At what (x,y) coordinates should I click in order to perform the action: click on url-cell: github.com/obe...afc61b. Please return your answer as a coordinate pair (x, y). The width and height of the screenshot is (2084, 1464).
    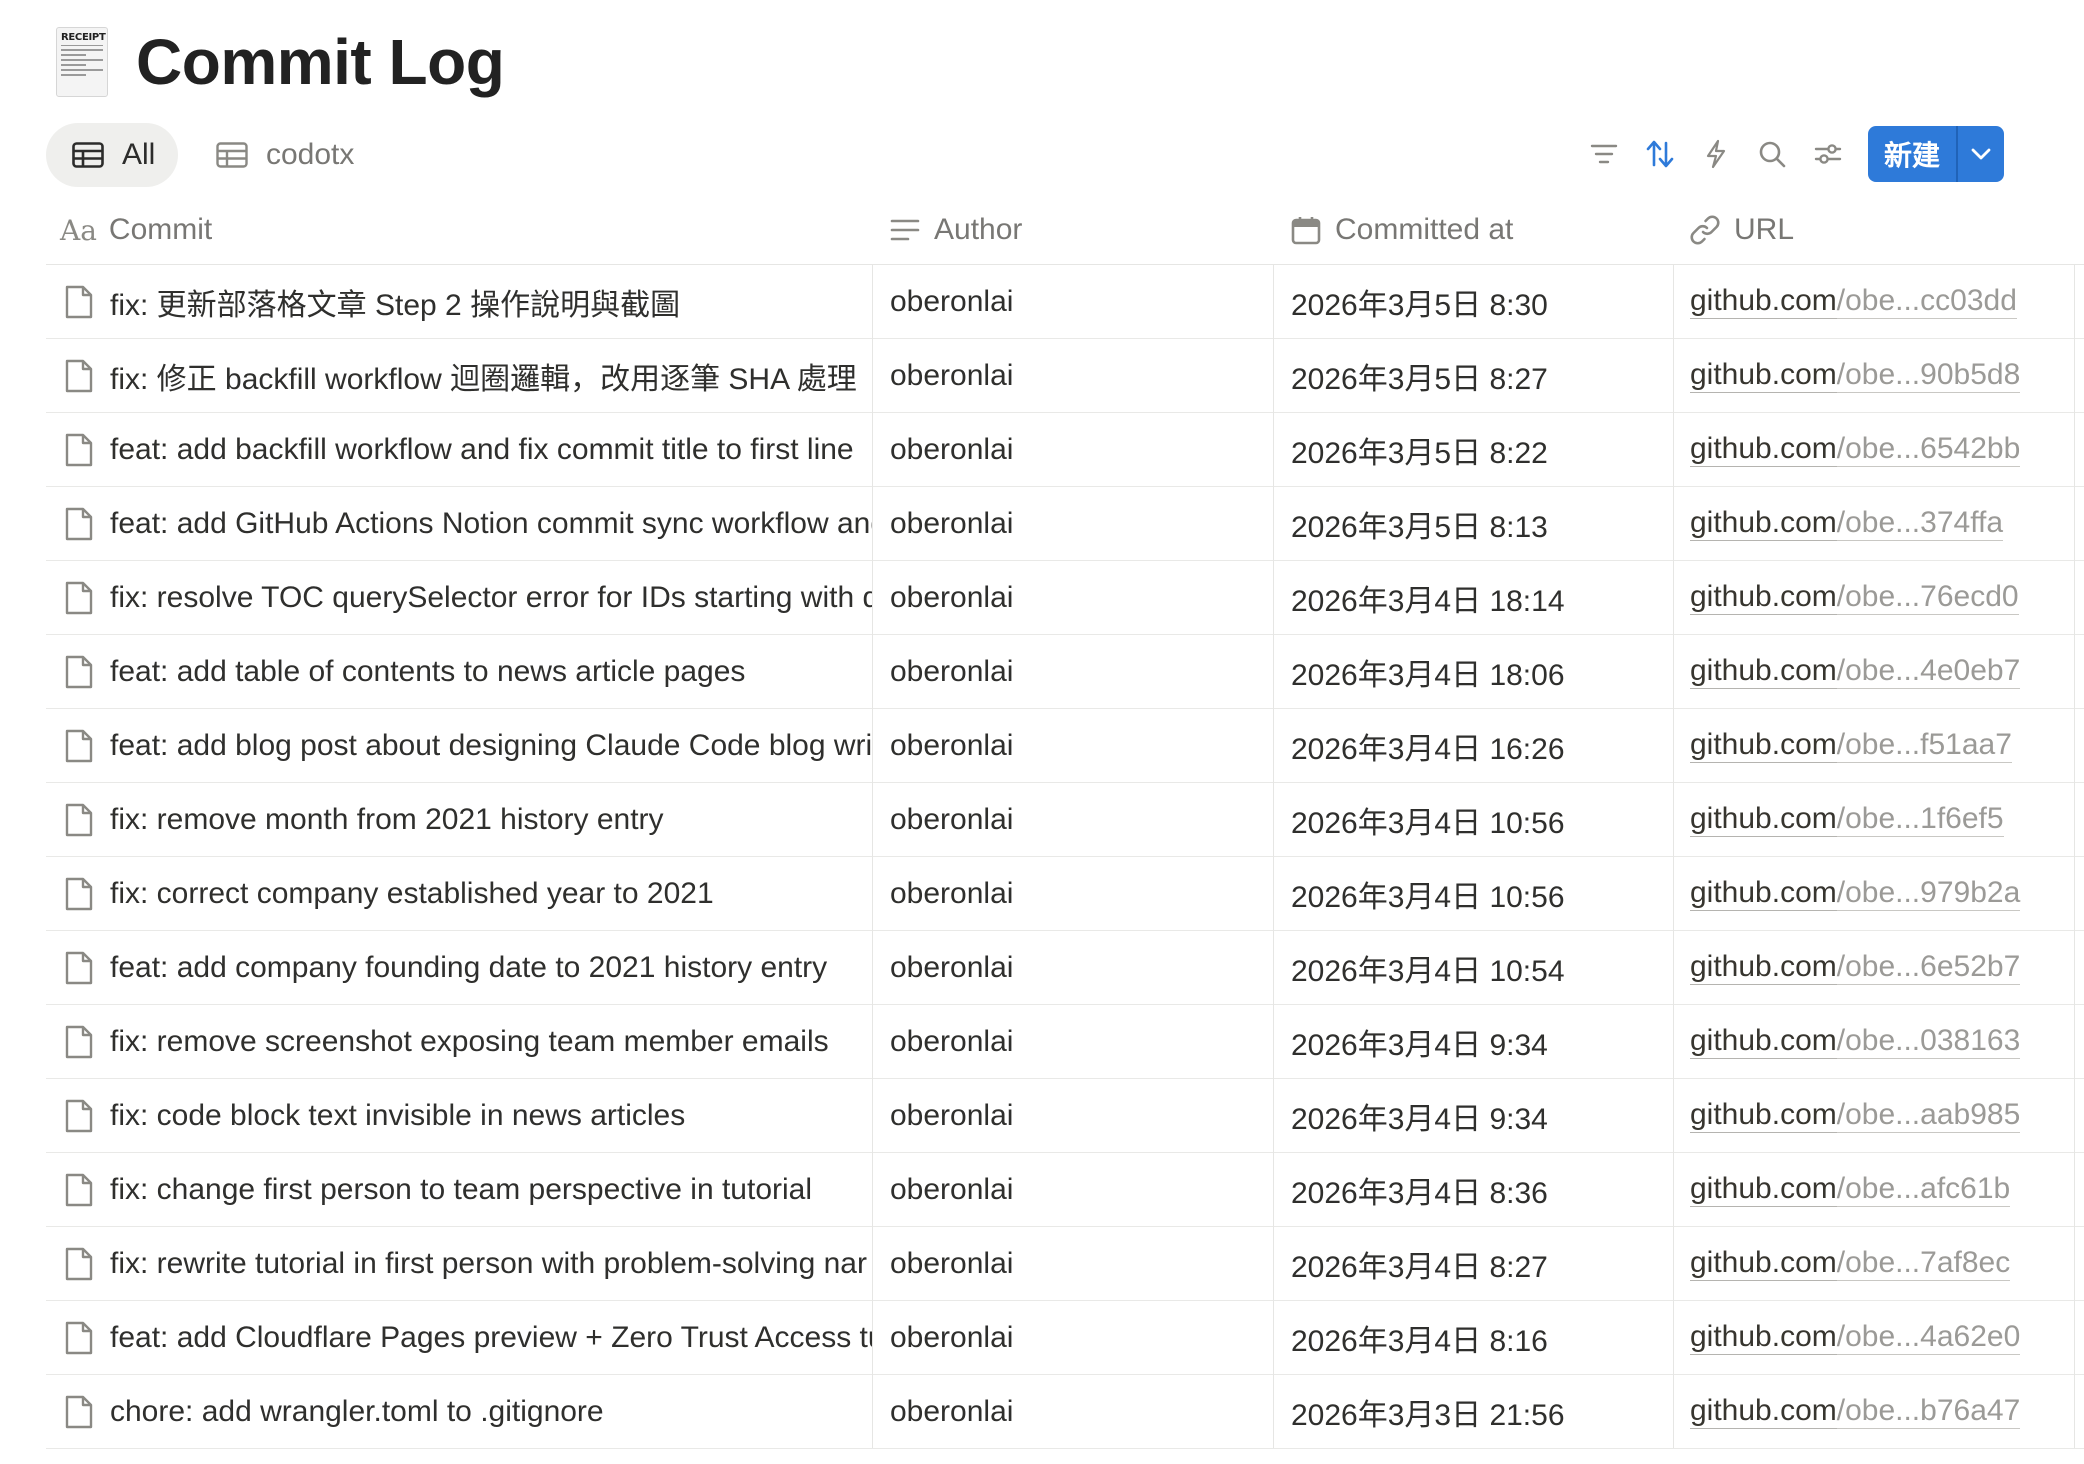
    Looking at the image, I should click on (1887, 1189).